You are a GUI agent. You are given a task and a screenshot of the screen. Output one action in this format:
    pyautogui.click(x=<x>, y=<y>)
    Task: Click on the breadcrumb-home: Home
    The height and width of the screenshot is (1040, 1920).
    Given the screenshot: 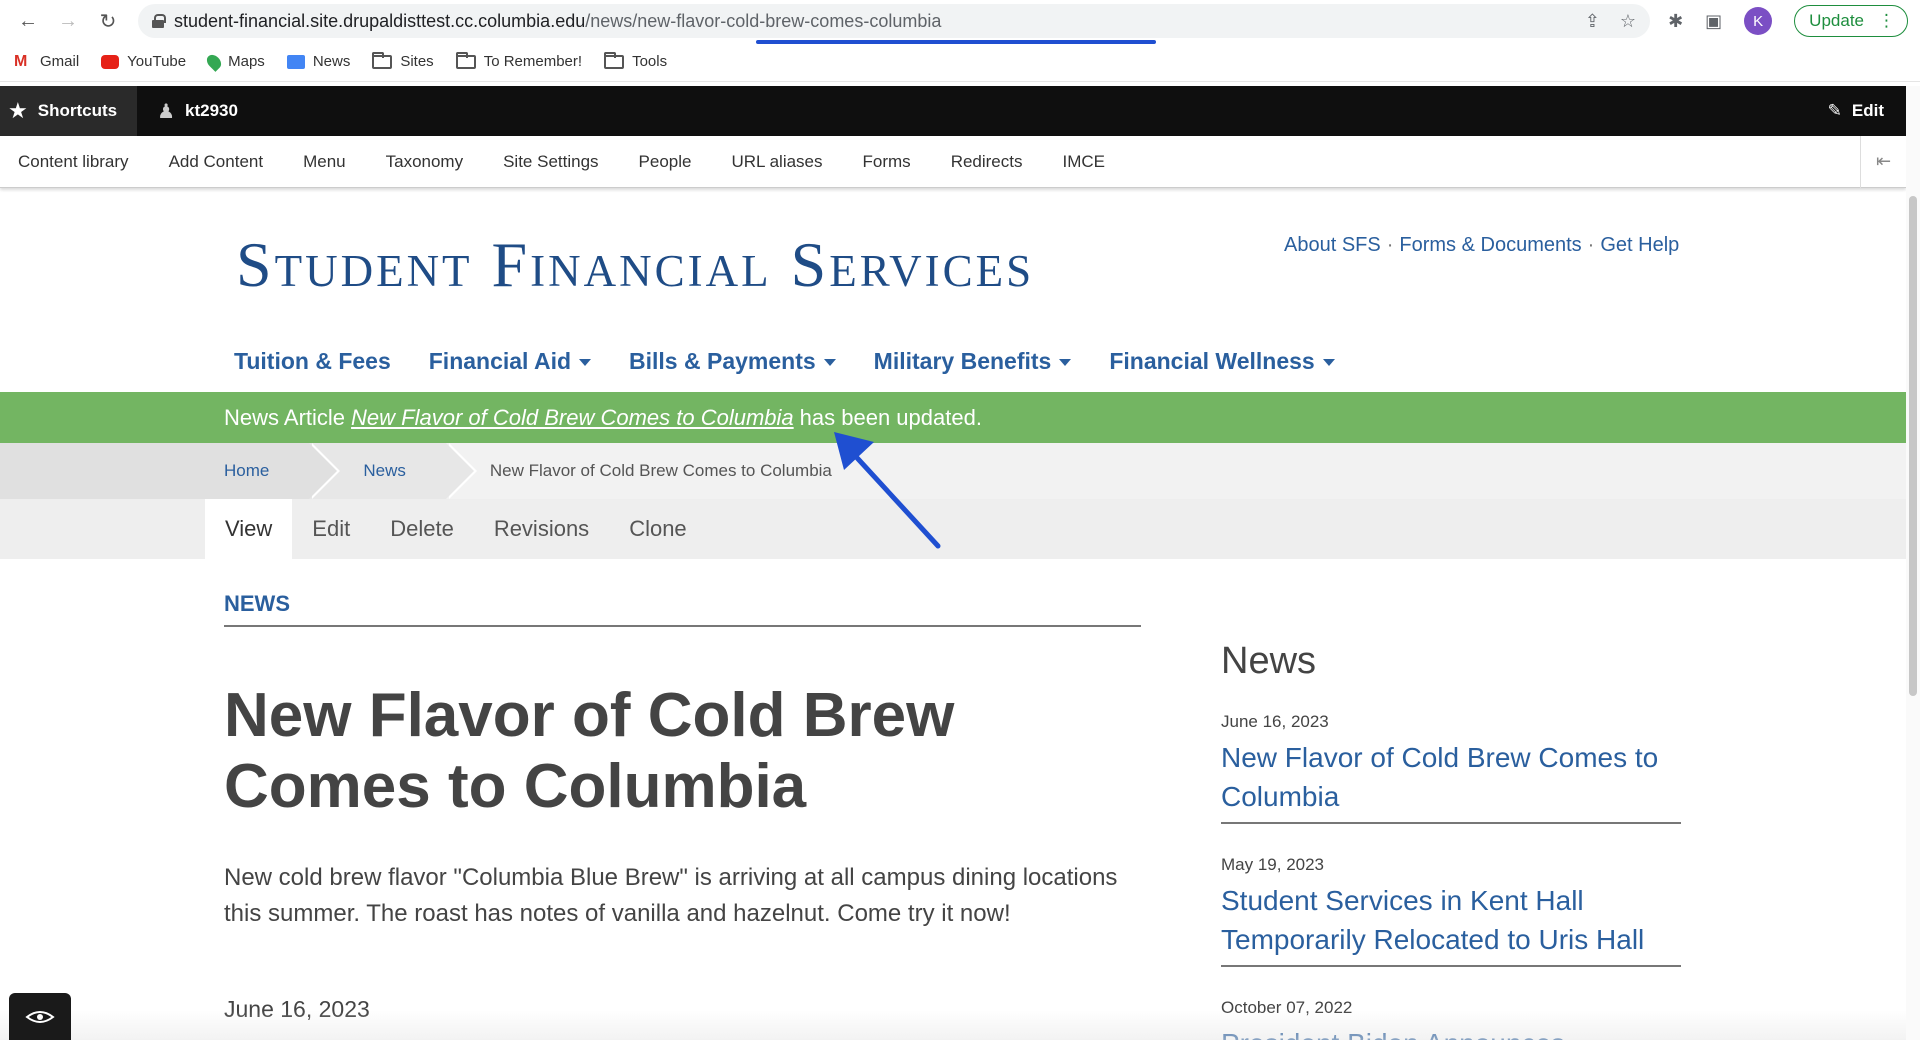 What is the action you would take?
    pyautogui.click(x=170, y=471)
    